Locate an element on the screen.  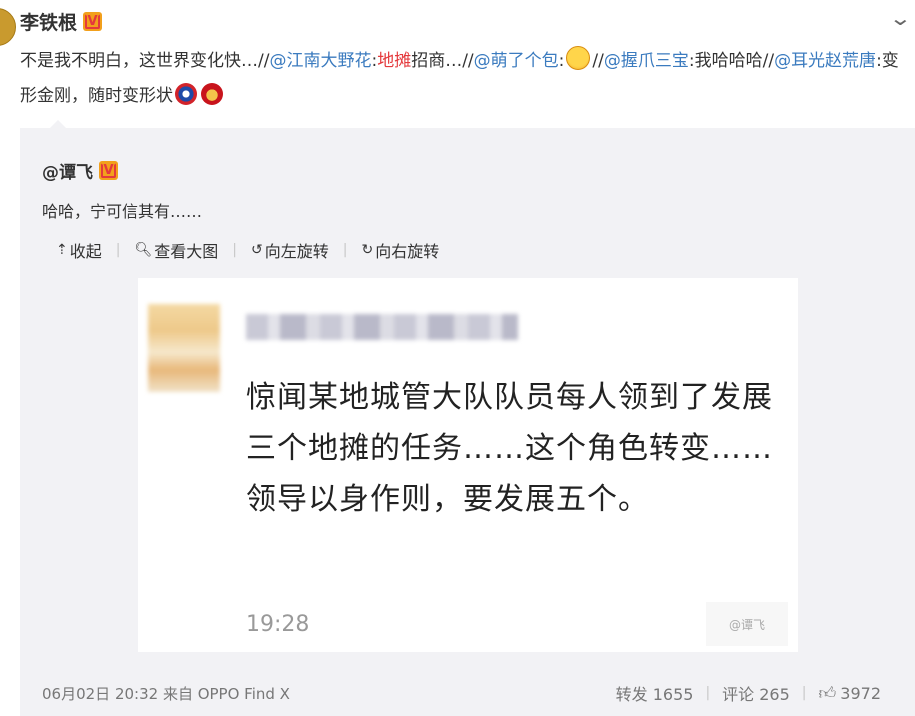
view-large-label: 查看大图 is located at coordinates (186, 251).